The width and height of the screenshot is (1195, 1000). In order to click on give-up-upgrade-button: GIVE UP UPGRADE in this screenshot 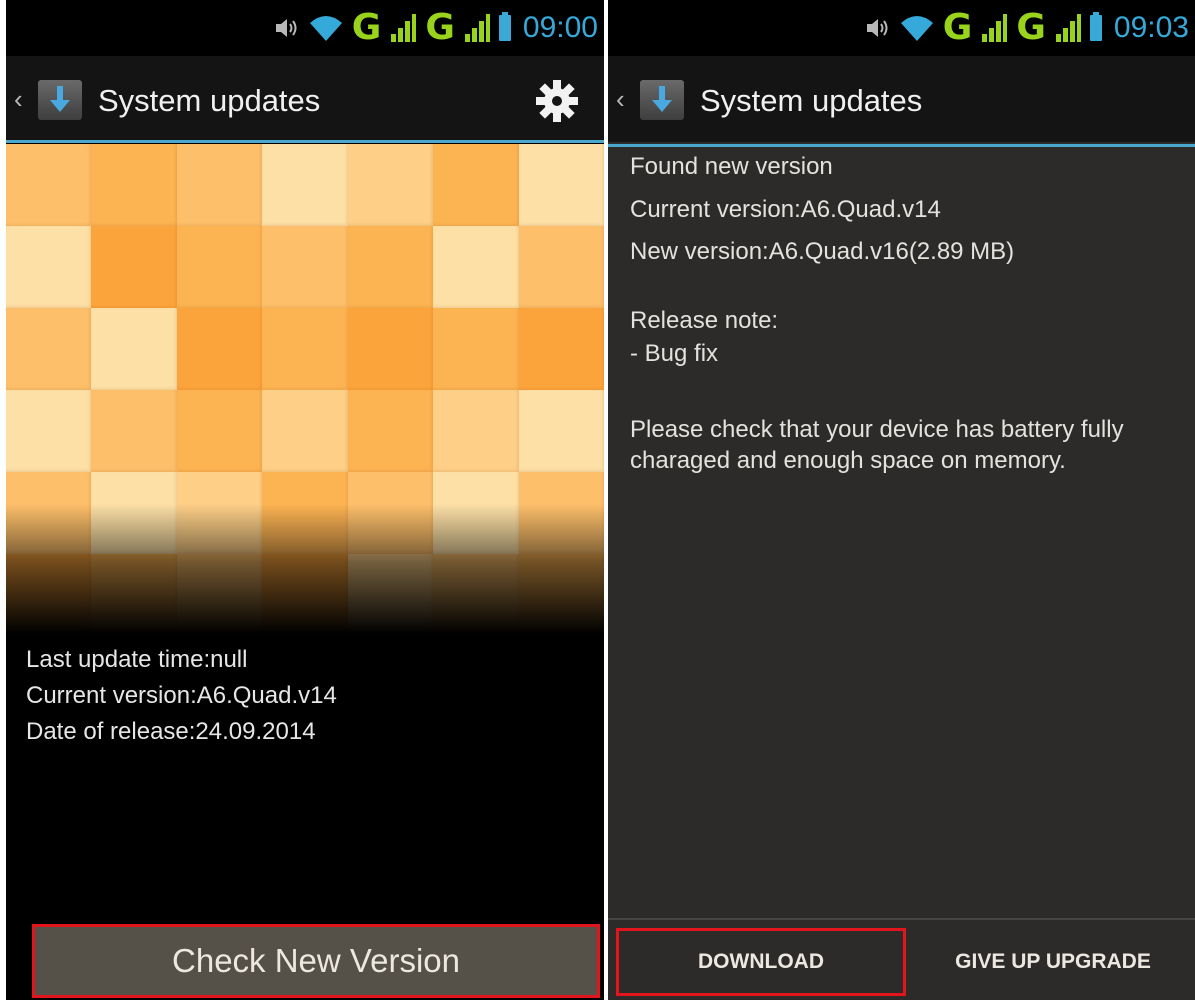, I will do `click(1053, 962)`.